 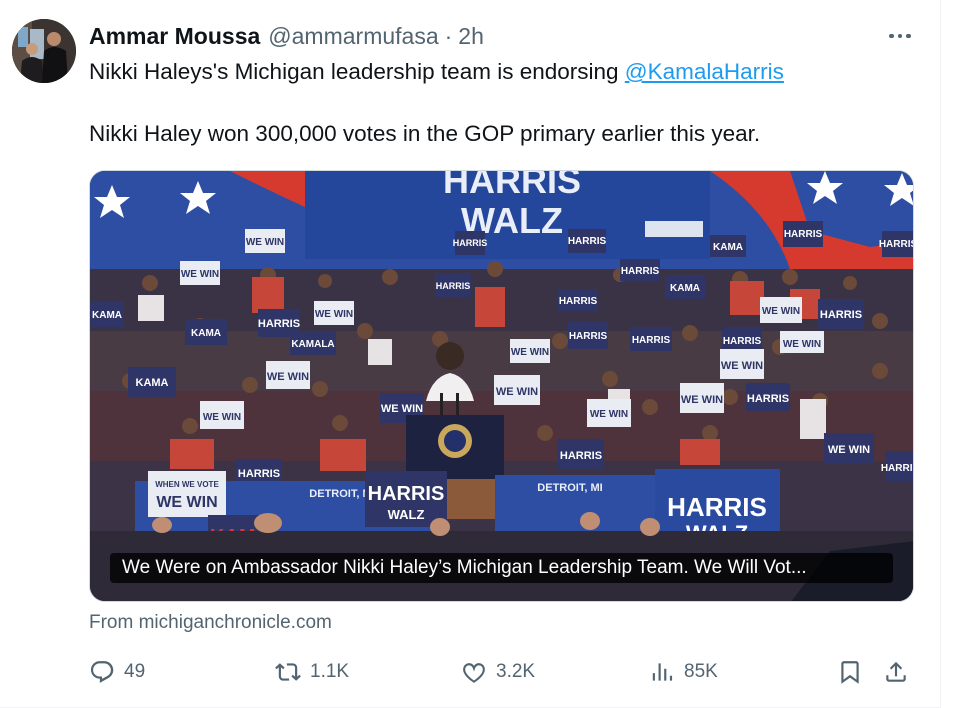 I want to click on svg-text: WALZ, so click(x=406, y=514).